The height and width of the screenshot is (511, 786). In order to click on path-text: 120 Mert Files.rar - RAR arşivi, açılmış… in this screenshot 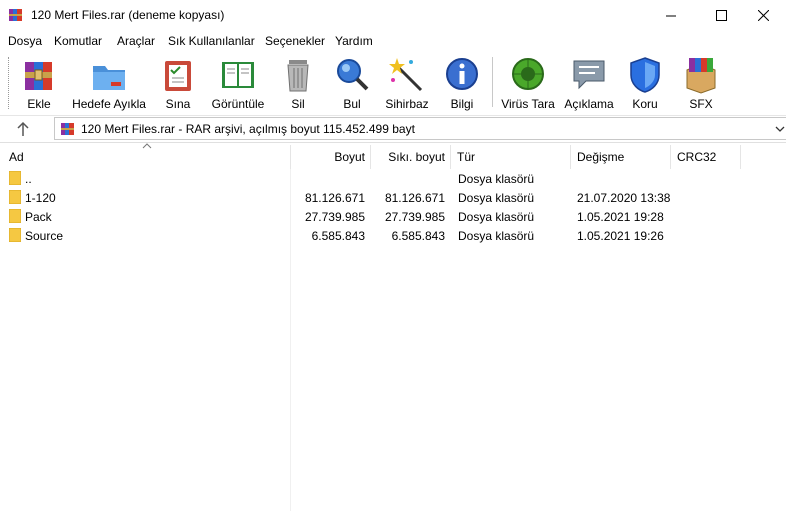, I will do `click(248, 129)`.